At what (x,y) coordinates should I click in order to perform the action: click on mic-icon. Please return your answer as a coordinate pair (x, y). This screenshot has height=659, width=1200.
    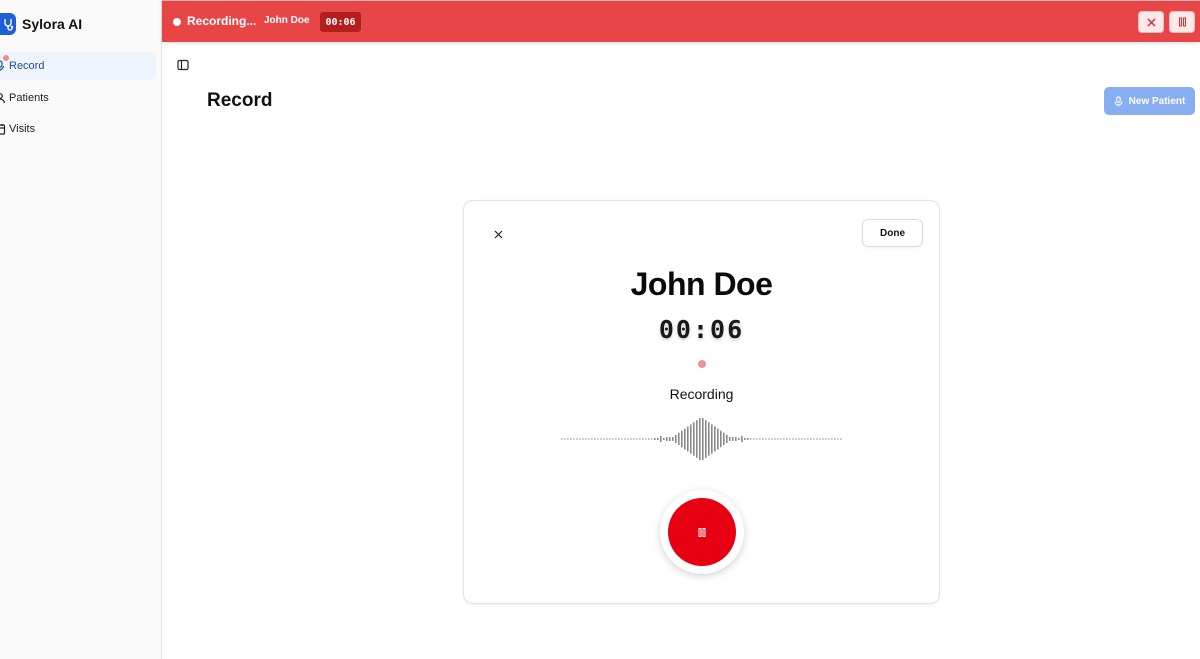
    Looking at the image, I should click on (1118, 100).